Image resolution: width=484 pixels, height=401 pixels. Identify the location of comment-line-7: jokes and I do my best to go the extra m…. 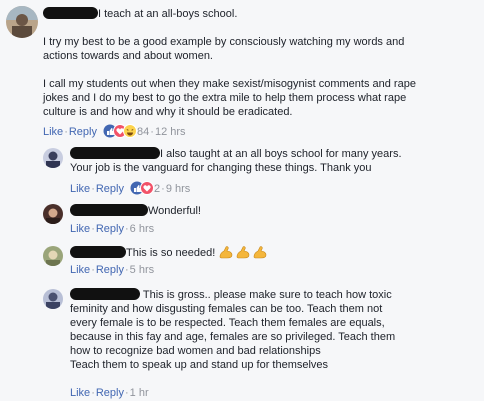
(225, 98).